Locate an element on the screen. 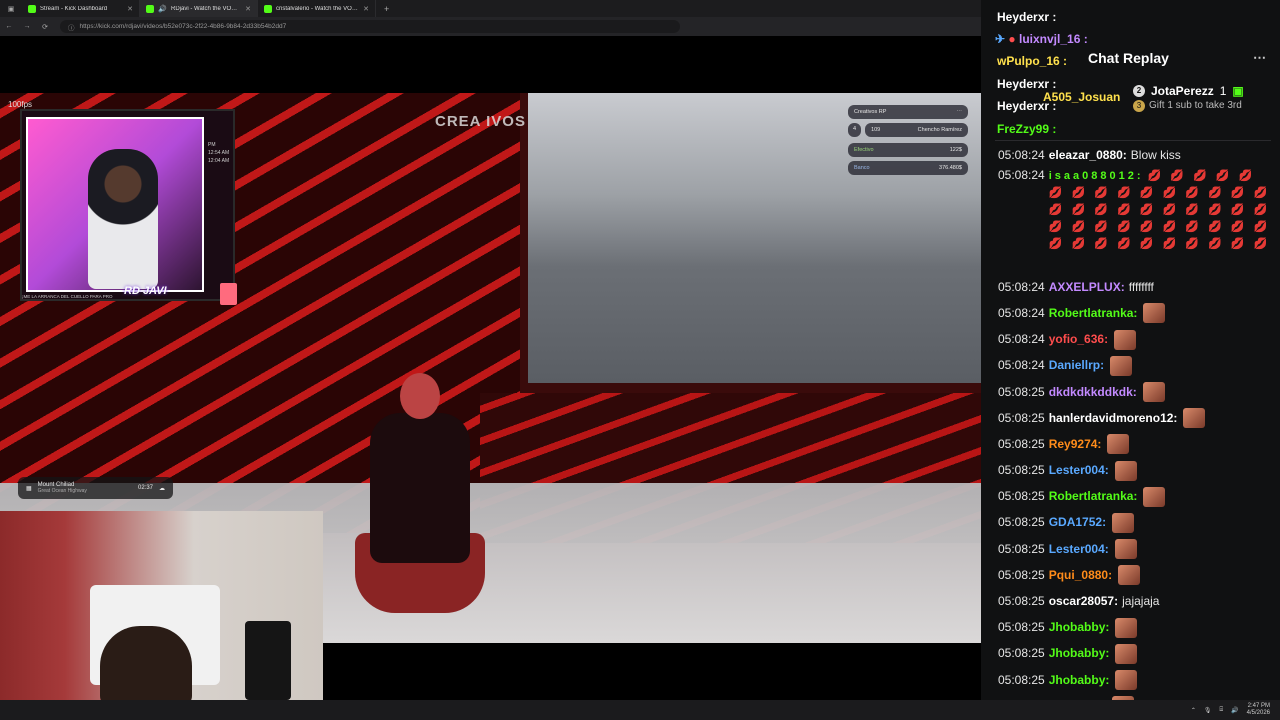  new-tab-button: + is located at coordinates (386, 9).